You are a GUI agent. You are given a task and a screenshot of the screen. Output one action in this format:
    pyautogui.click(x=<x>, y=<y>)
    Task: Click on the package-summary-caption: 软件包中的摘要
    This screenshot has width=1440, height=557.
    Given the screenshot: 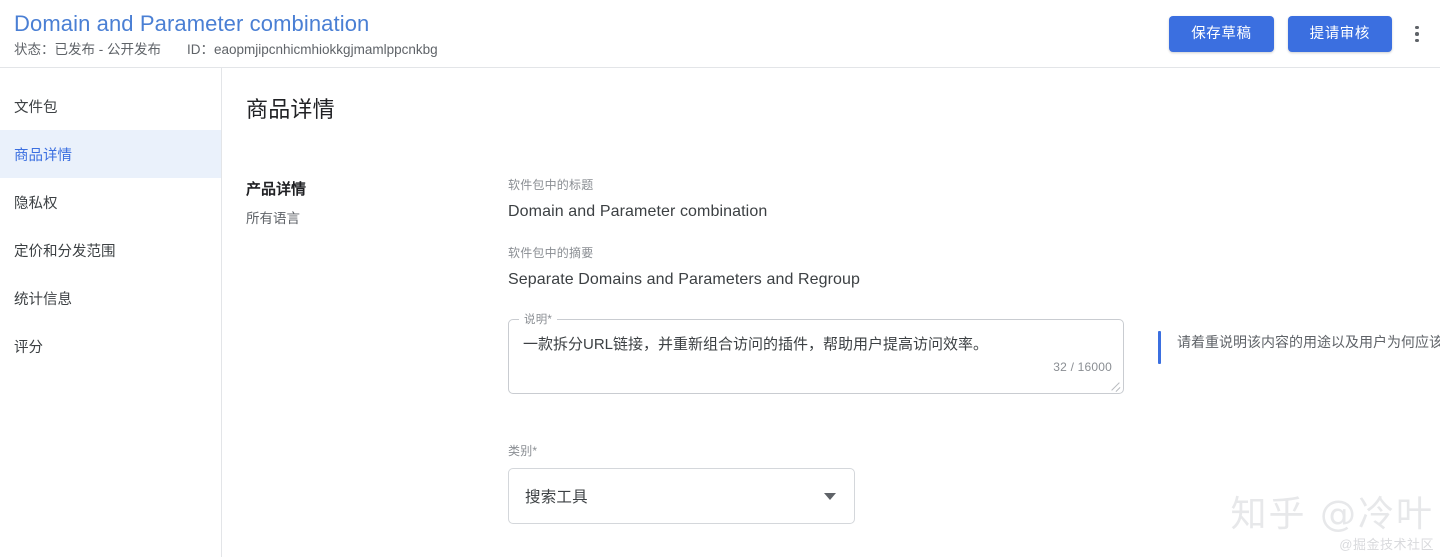 What is the action you would take?
    pyautogui.click(x=551, y=253)
    